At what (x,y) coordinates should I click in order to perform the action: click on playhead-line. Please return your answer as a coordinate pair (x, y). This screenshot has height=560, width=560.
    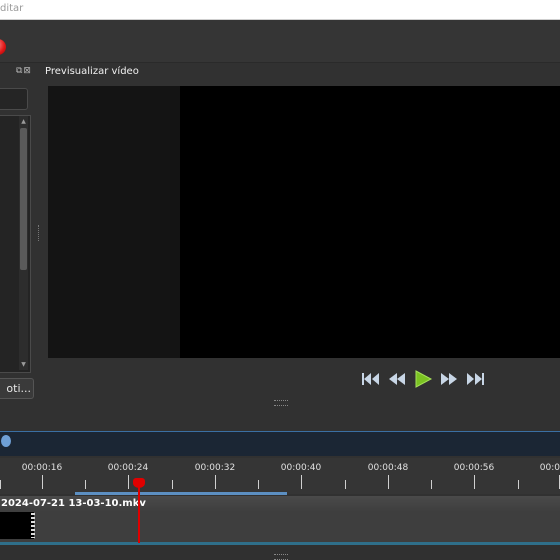
    Looking at the image, I should click on (139, 514).